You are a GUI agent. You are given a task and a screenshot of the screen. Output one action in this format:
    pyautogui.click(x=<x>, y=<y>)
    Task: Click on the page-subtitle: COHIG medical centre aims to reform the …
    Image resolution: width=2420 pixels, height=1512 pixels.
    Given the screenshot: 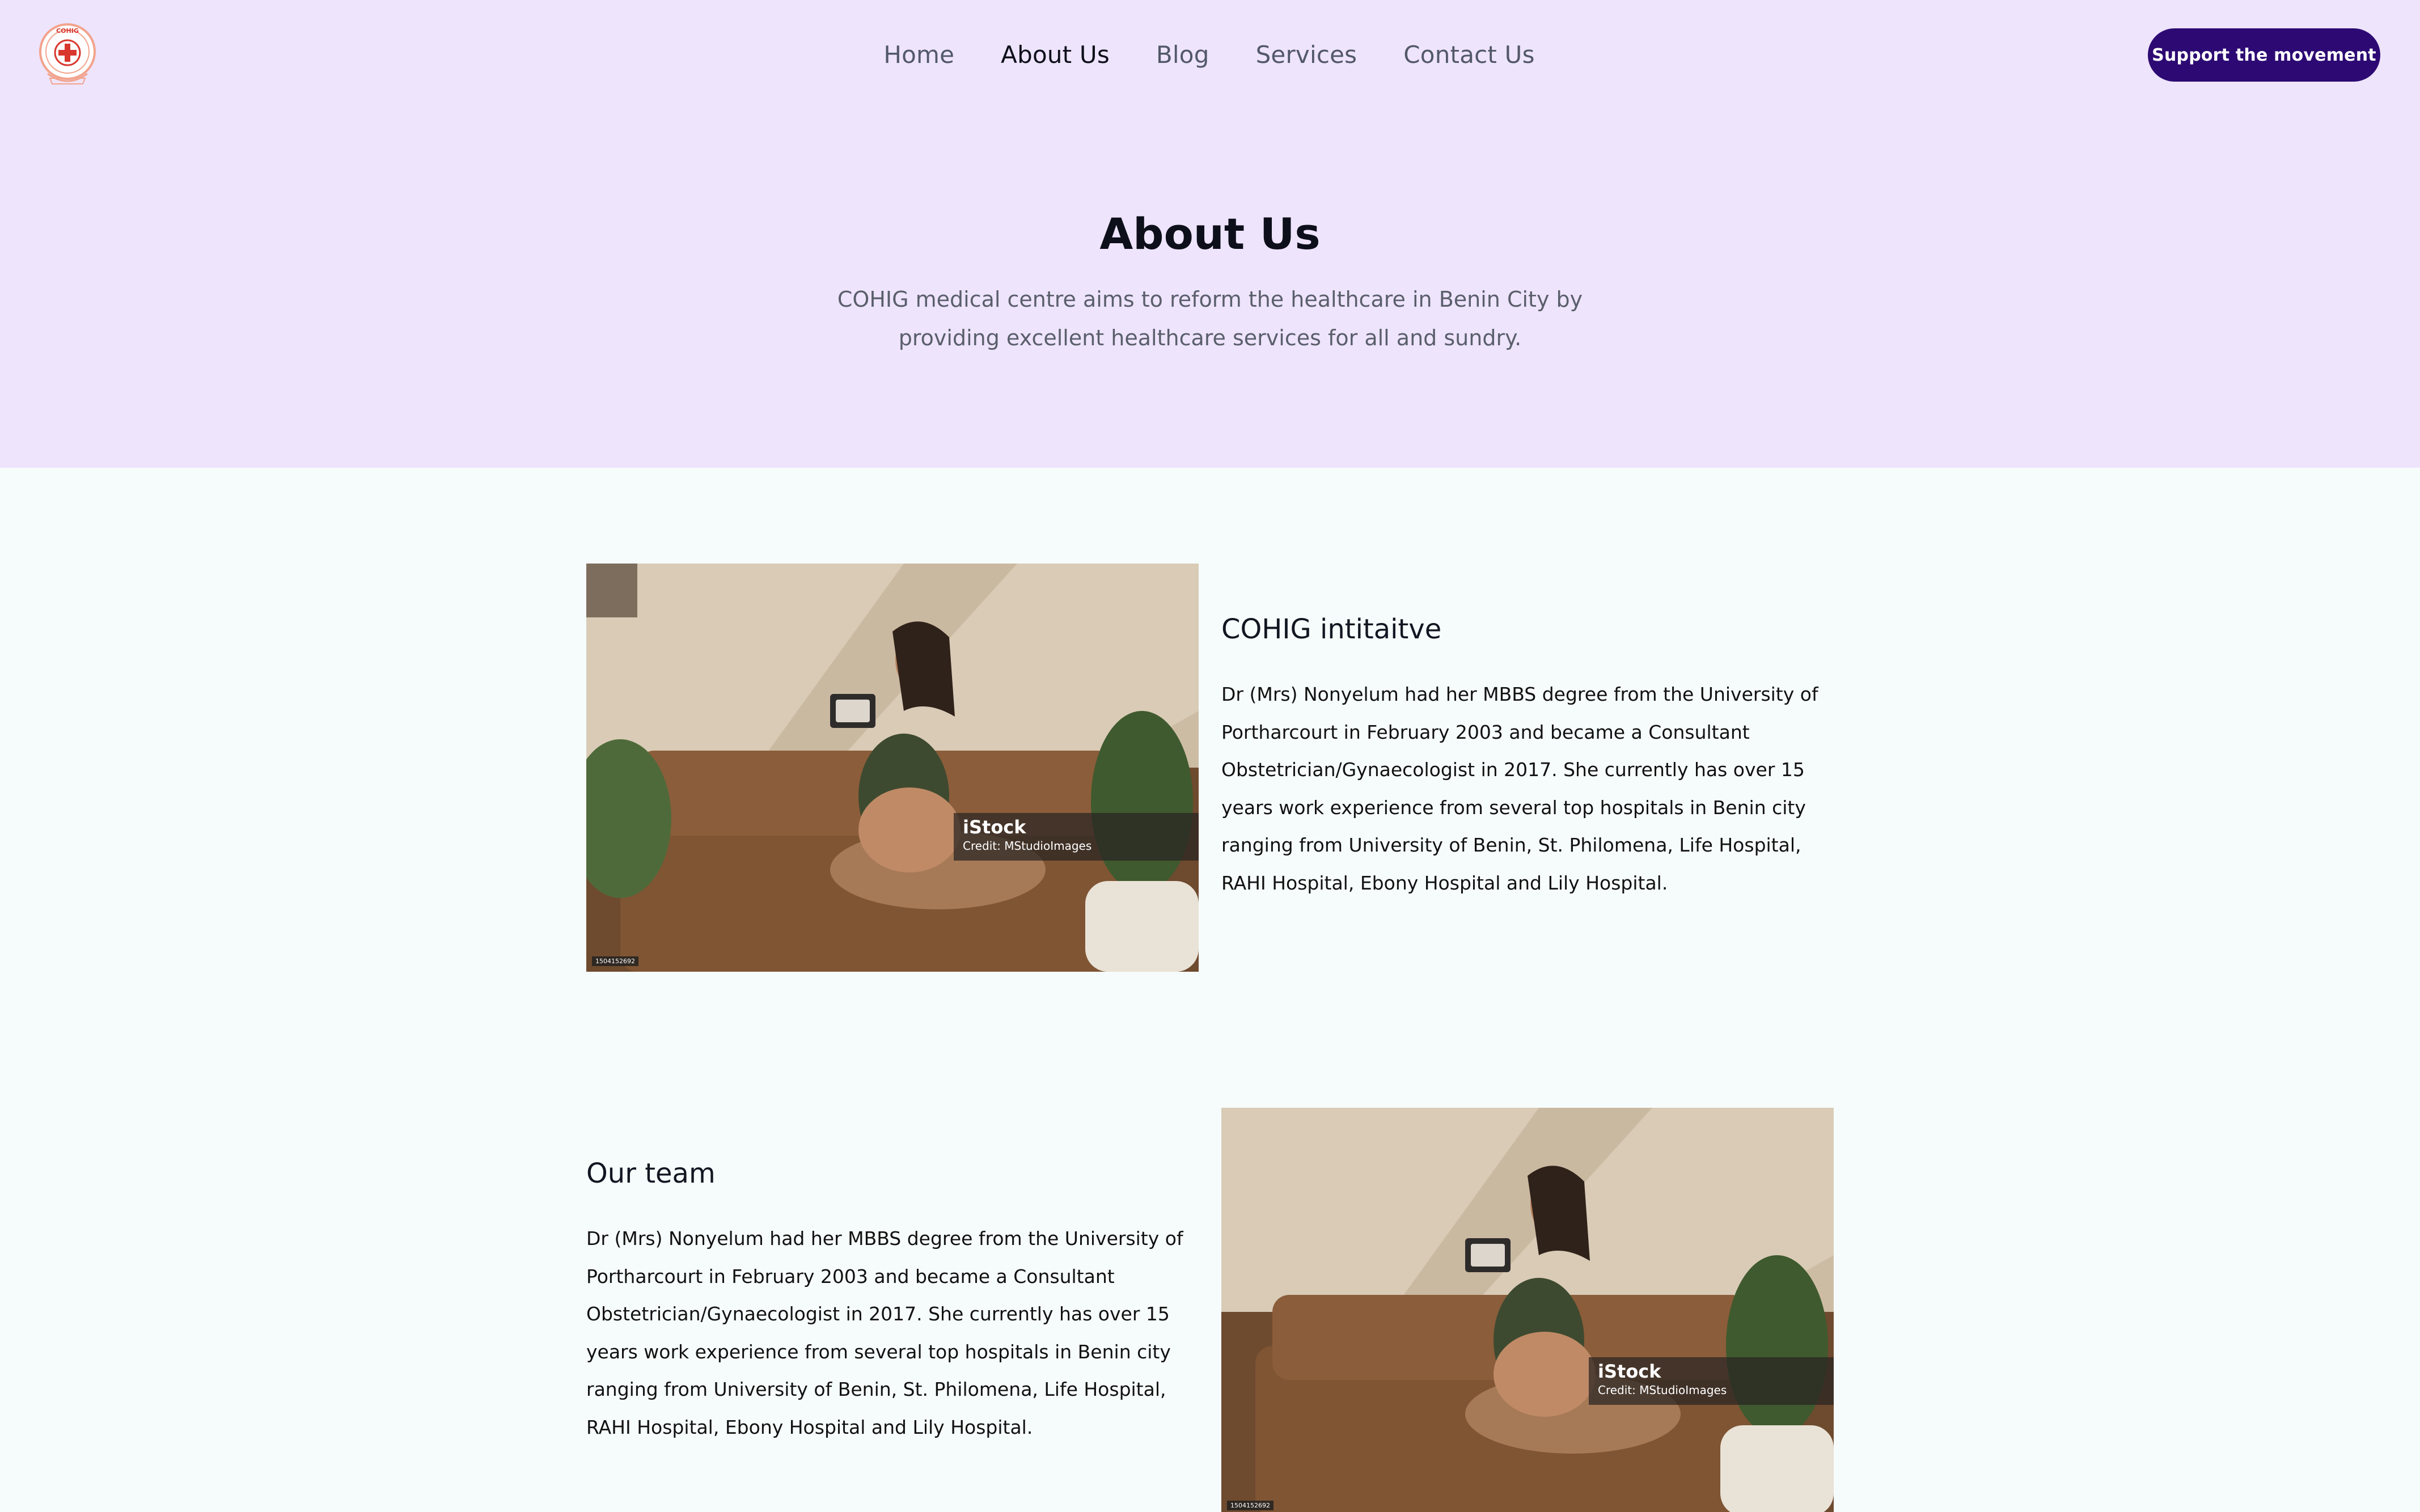 What is the action you would take?
    pyautogui.click(x=1210, y=318)
    